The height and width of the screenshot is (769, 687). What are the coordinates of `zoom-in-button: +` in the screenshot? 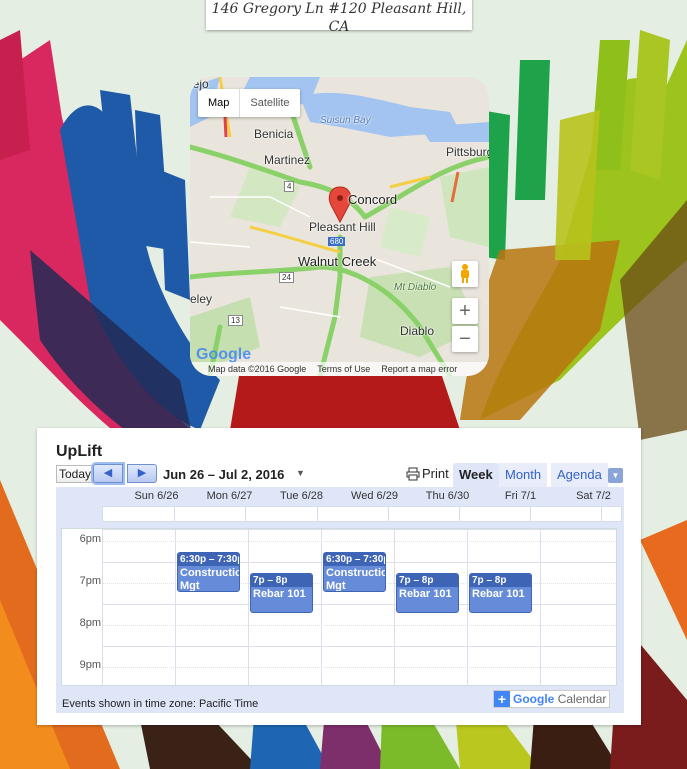 It's located at (465, 311).